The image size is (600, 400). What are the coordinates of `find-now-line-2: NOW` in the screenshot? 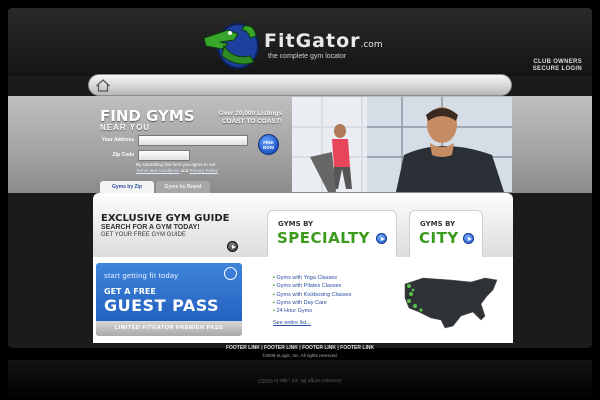 It's located at (268, 147).